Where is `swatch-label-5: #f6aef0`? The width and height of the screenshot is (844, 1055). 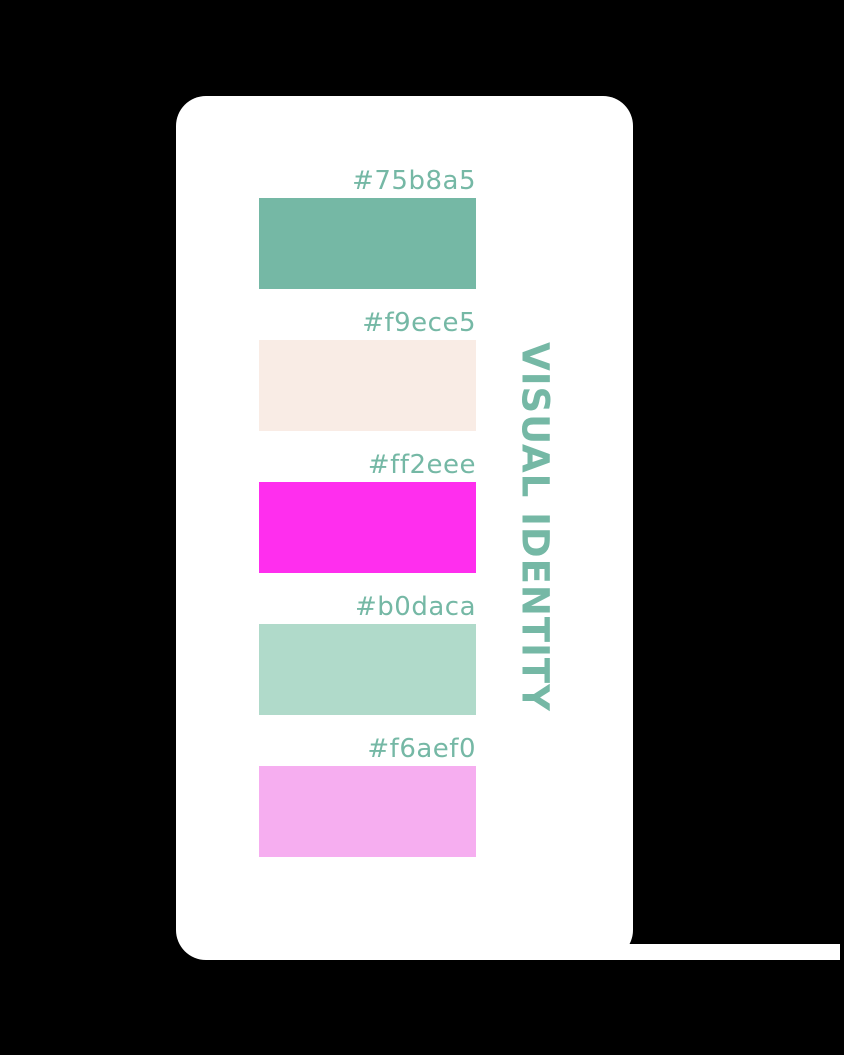
swatch-label-5: #f6aef0 is located at coordinates (421, 749).